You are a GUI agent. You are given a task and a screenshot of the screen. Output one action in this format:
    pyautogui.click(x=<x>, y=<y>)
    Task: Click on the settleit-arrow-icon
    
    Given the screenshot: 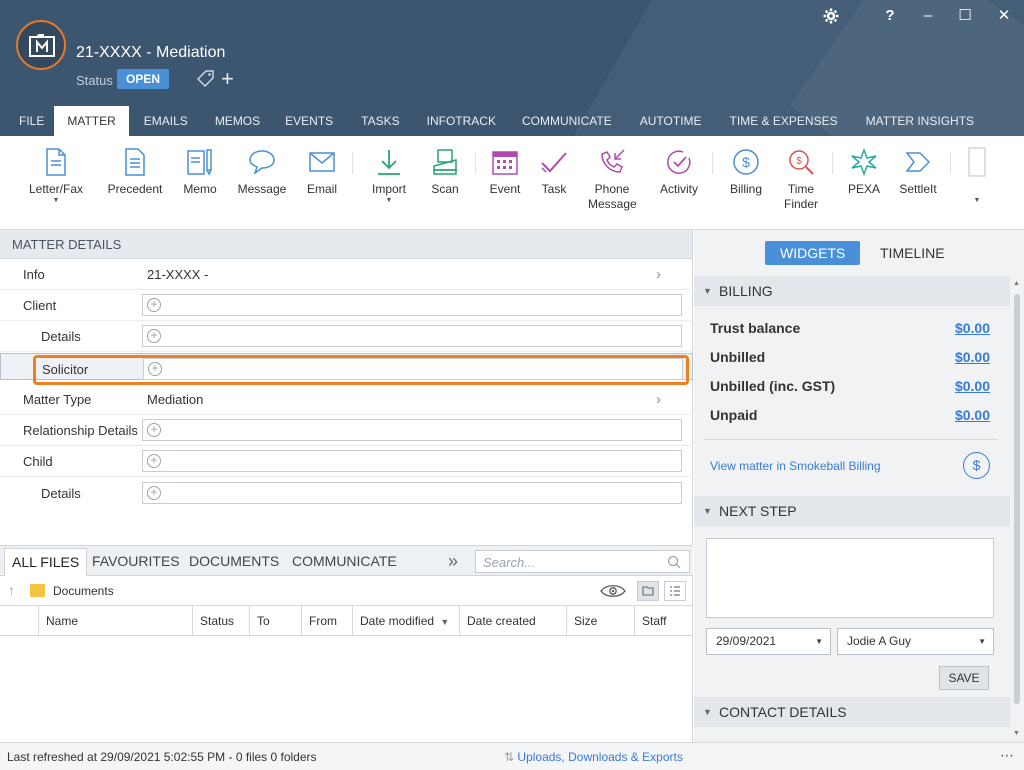 What is the action you would take?
    pyautogui.click(x=918, y=162)
    